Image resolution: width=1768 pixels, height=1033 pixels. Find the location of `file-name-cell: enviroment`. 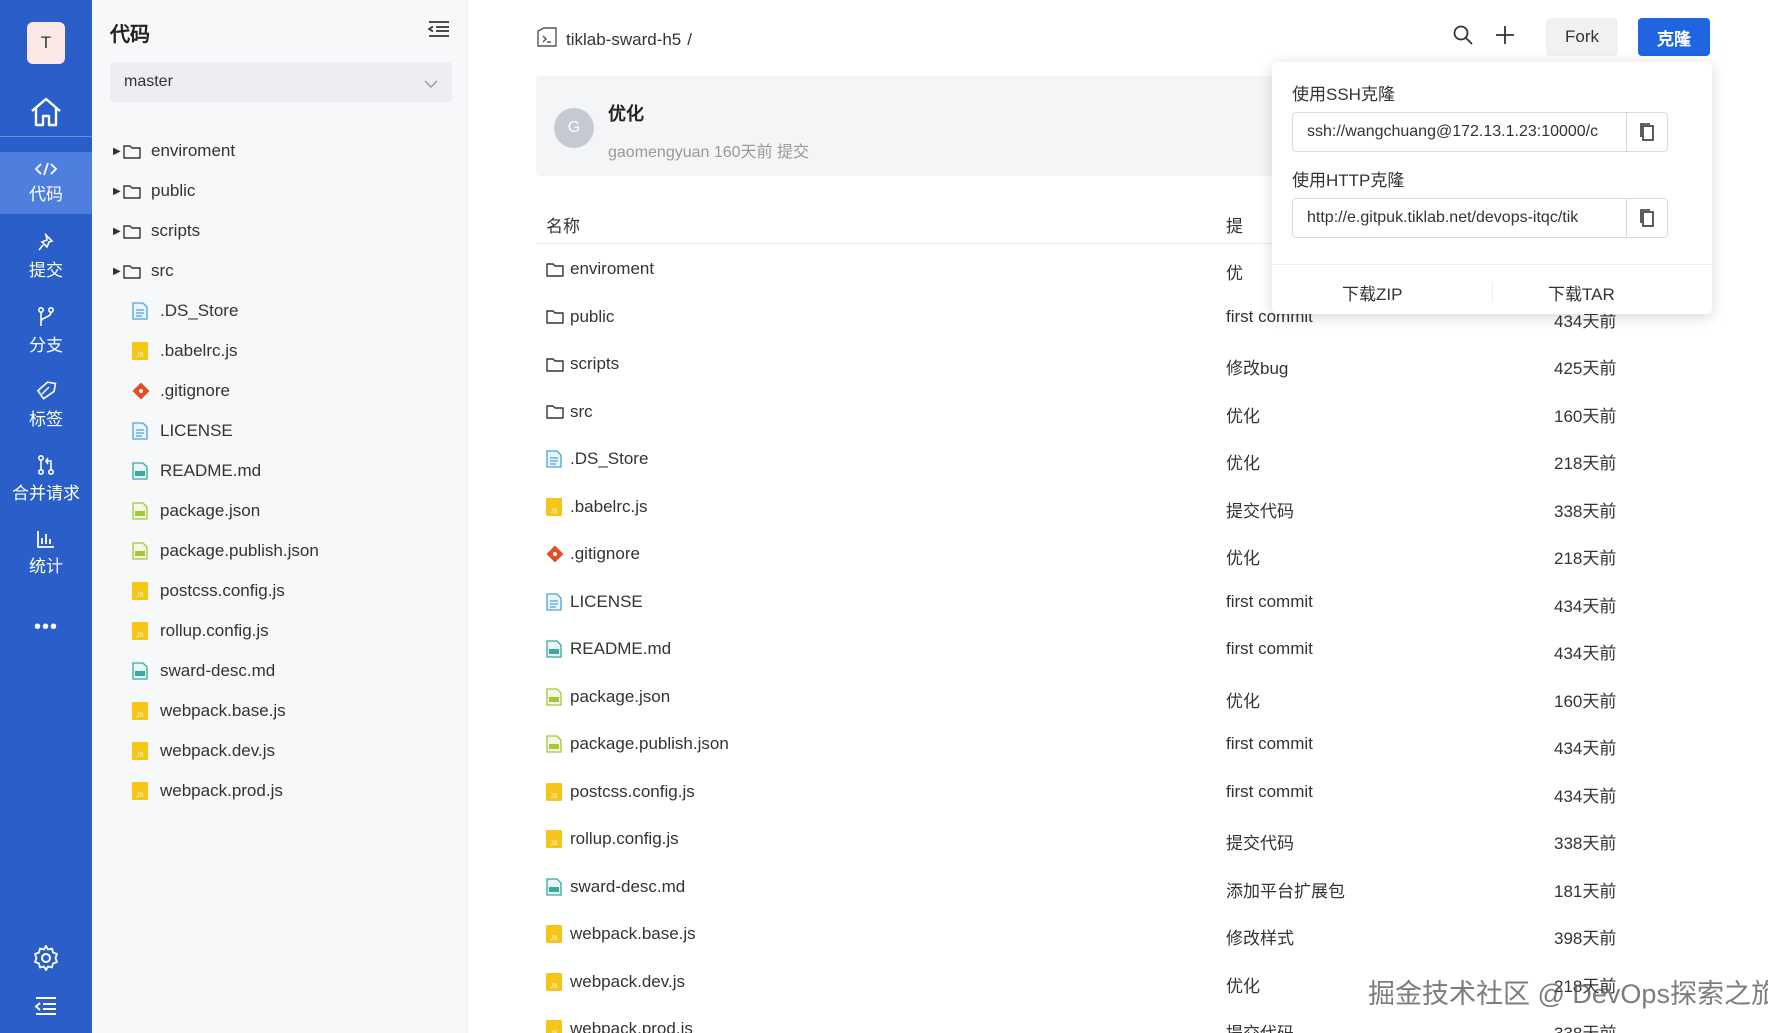

file-name-cell: enviroment is located at coordinates (600, 269).